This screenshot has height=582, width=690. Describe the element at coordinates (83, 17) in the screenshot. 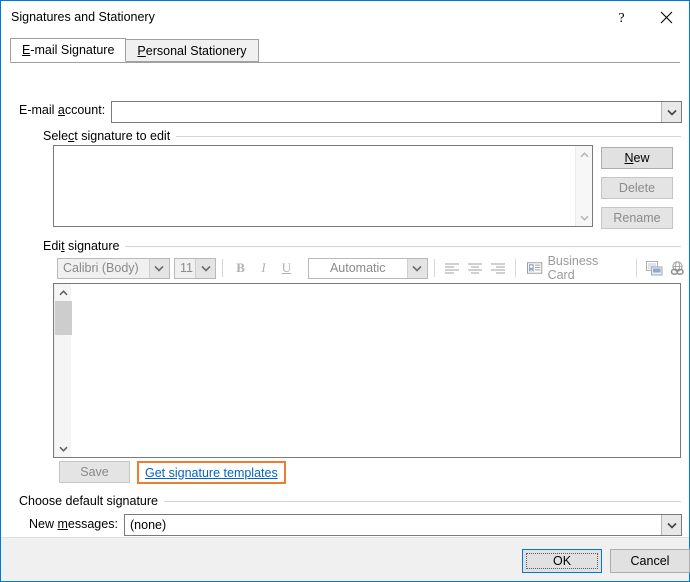

I see `window-title: Signatures and Stationery` at that location.